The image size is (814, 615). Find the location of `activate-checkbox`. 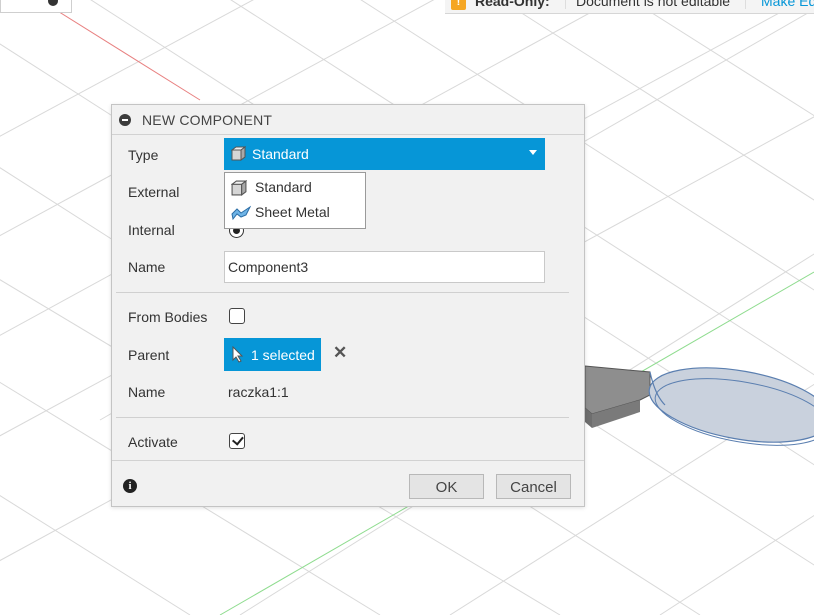

activate-checkbox is located at coordinates (237, 441).